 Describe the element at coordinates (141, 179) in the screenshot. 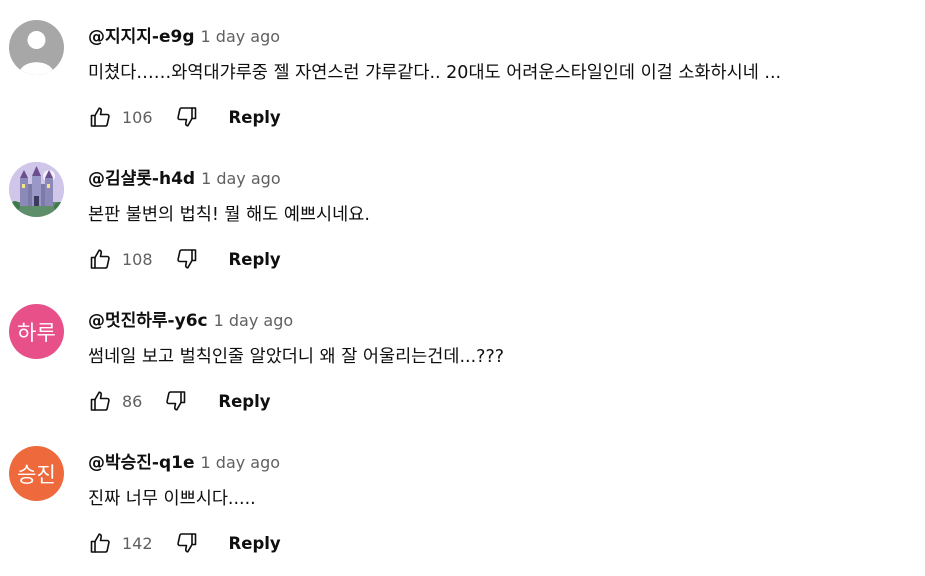

I see `author-handle: @김샬롯-h4d` at that location.